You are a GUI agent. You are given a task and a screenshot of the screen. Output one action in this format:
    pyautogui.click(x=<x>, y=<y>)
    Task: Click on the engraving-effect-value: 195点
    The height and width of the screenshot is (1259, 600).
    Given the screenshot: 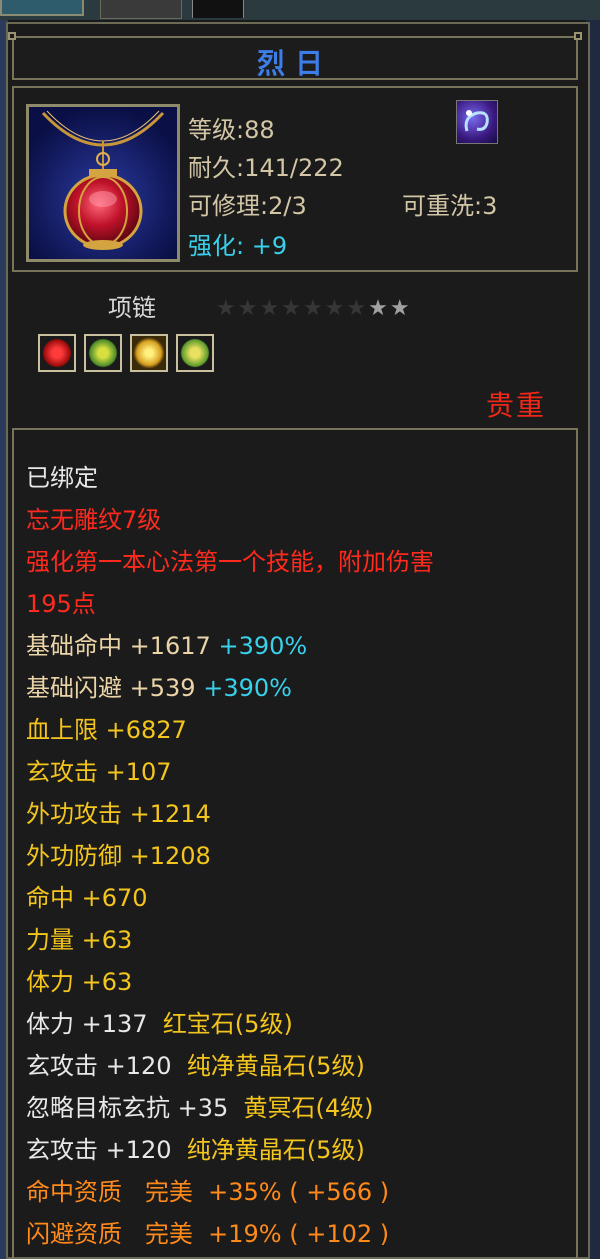 What is the action you would take?
    pyautogui.click(x=61, y=604)
    